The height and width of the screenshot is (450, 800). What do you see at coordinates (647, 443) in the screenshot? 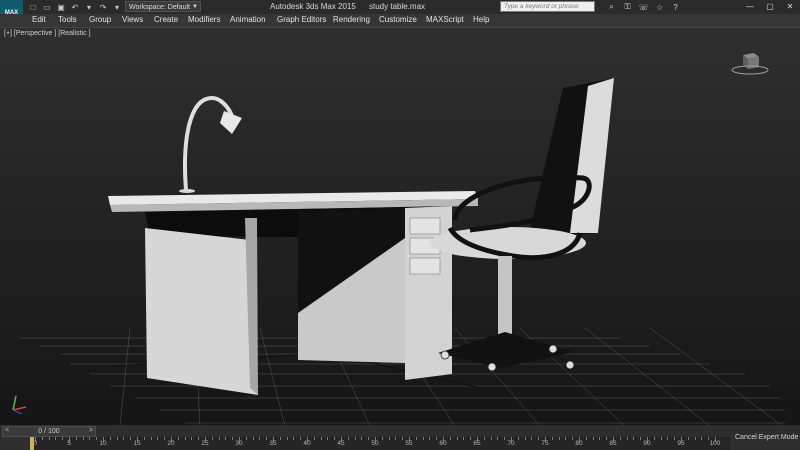
I see `timeline-tick-label: 90` at bounding box center [647, 443].